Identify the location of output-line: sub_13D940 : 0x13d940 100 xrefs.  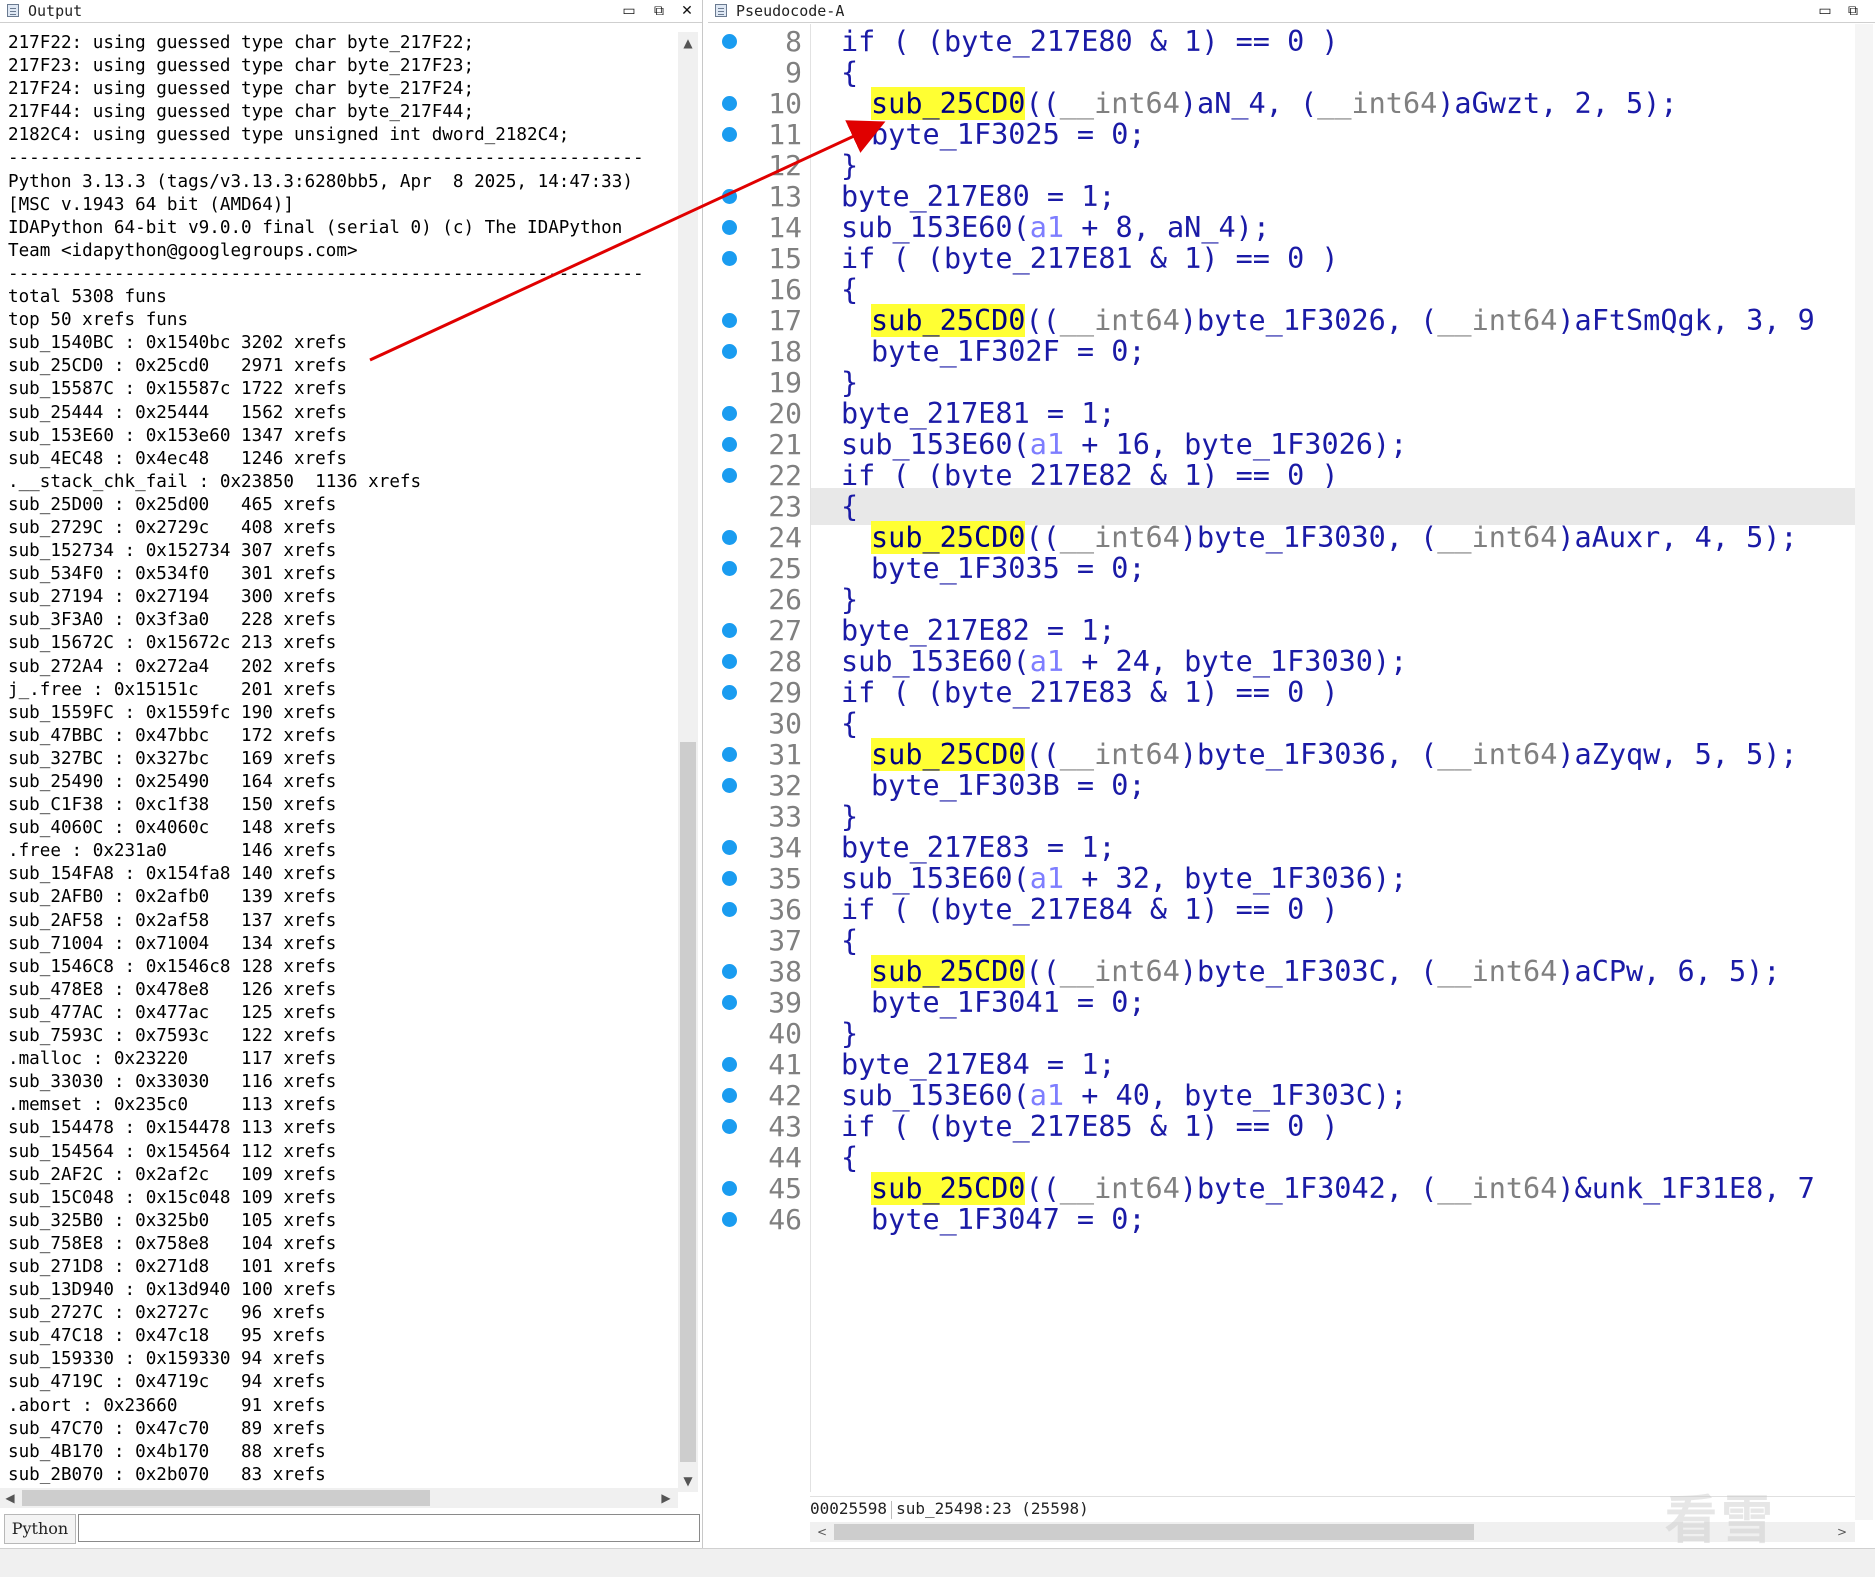
(172, 1290).